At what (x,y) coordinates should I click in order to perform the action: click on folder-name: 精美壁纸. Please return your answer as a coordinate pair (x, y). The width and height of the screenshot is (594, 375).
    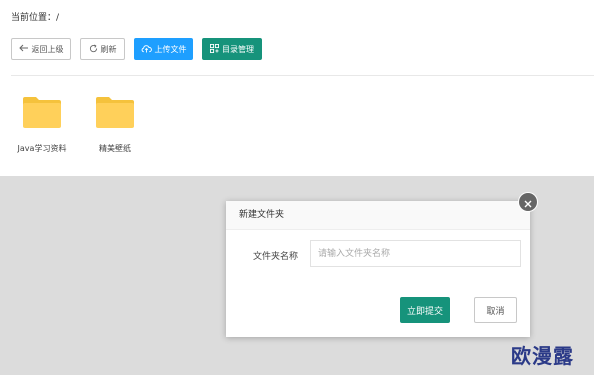
    Looking at the image, I should click on (115, 148).